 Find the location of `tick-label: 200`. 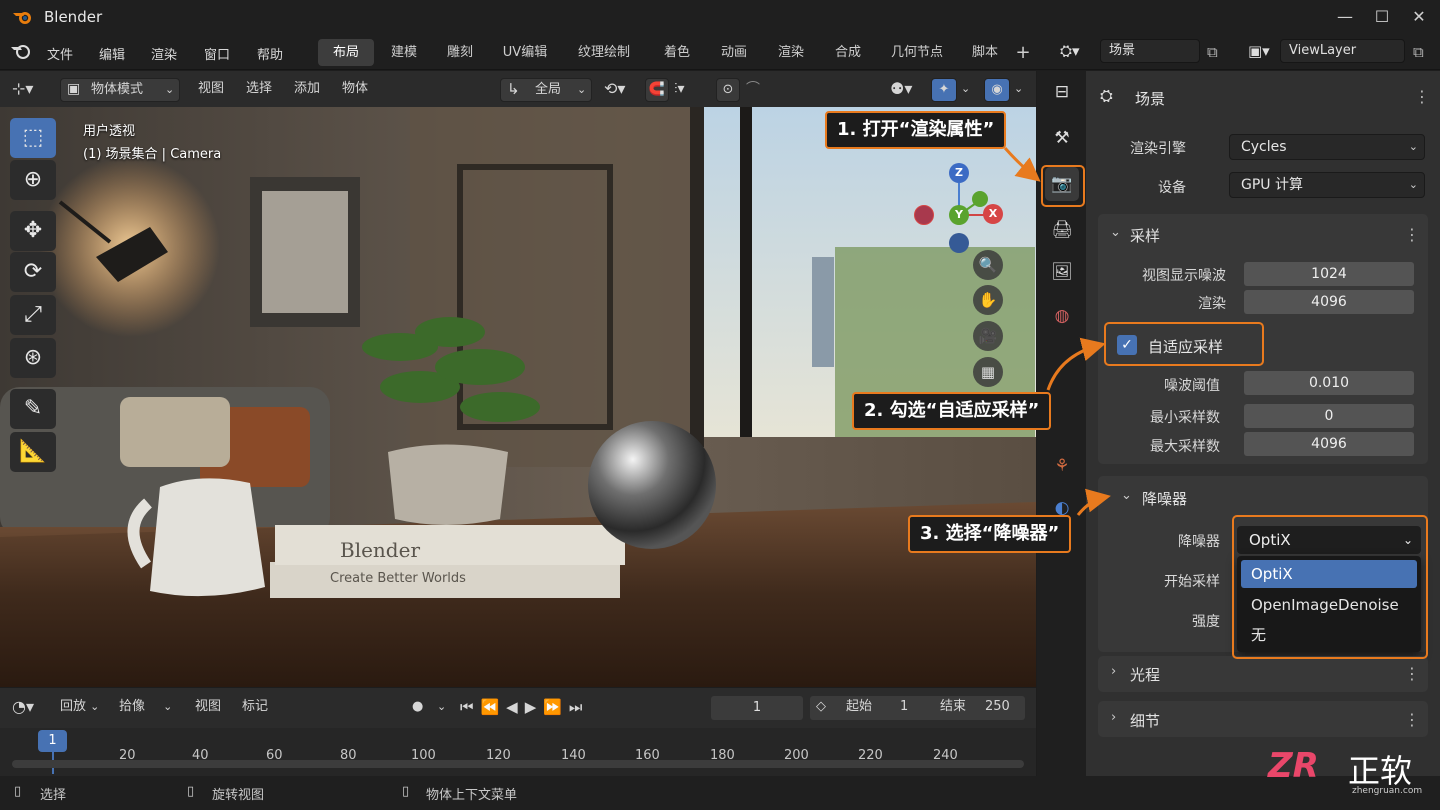

tick-label: 200 is located at coordinates (796, 755).